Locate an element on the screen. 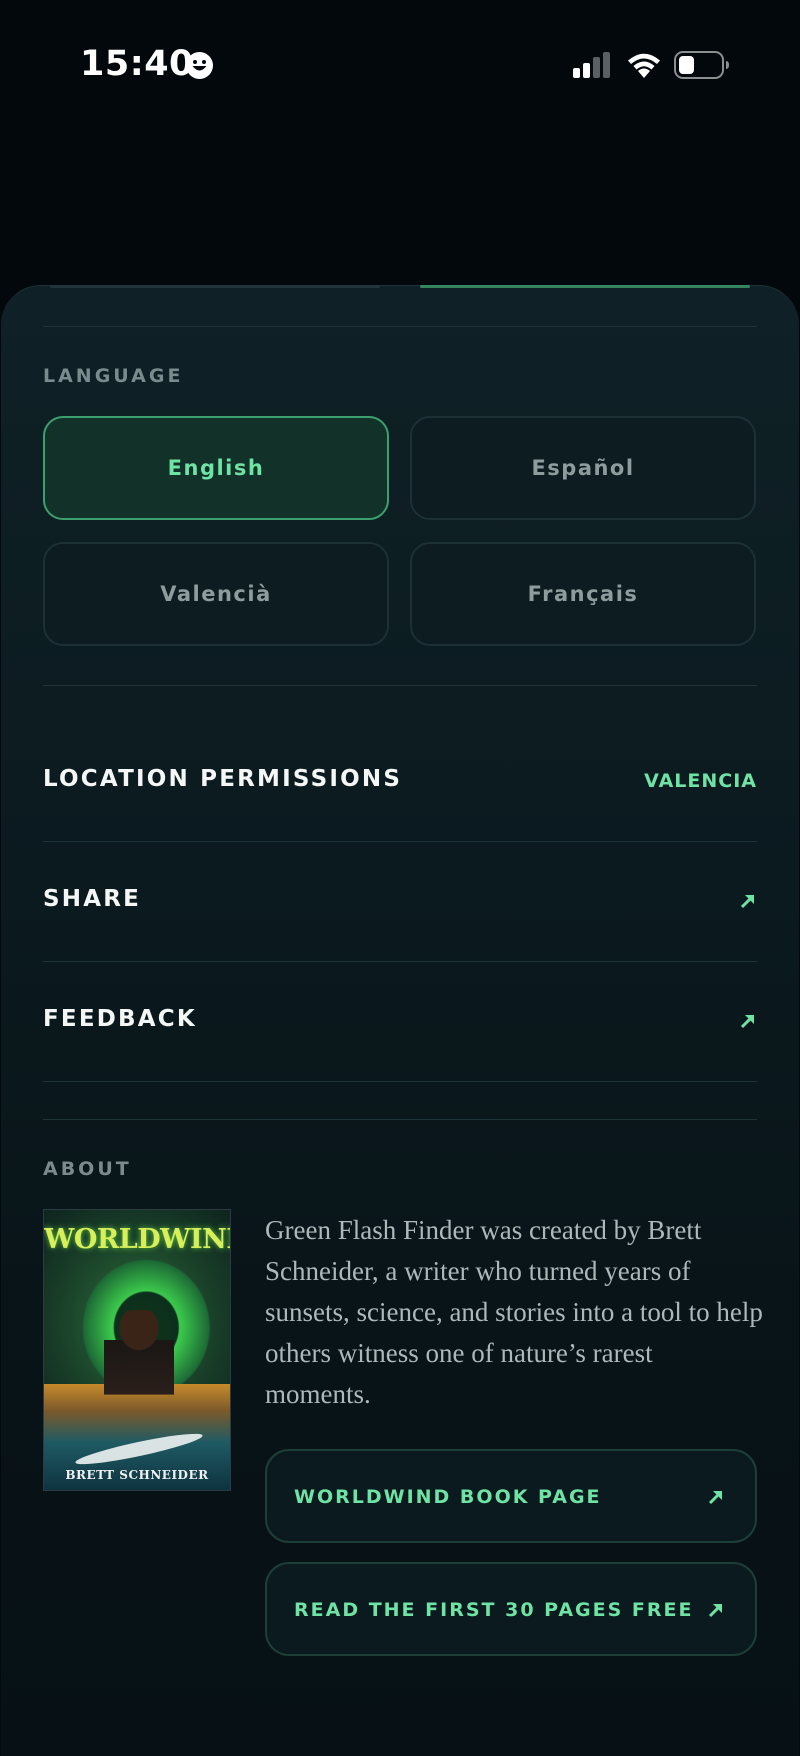  read-first-pages-button: READ THE FIRST 30 PAGES FREE is located at coordinates (511, 1609).